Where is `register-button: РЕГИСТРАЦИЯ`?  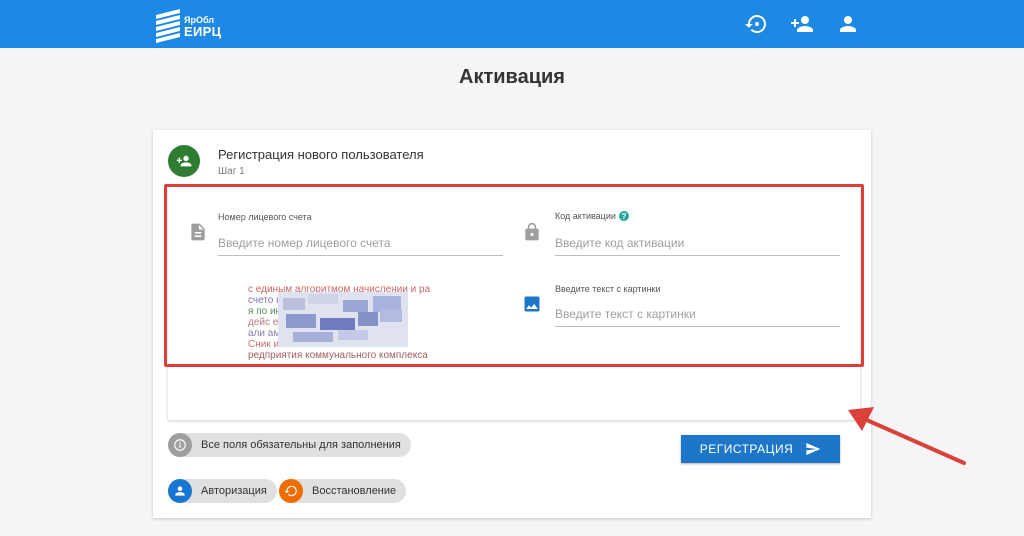 register-button: РЕГИСТРАЦИЯ is located at coordinates (760, 449).